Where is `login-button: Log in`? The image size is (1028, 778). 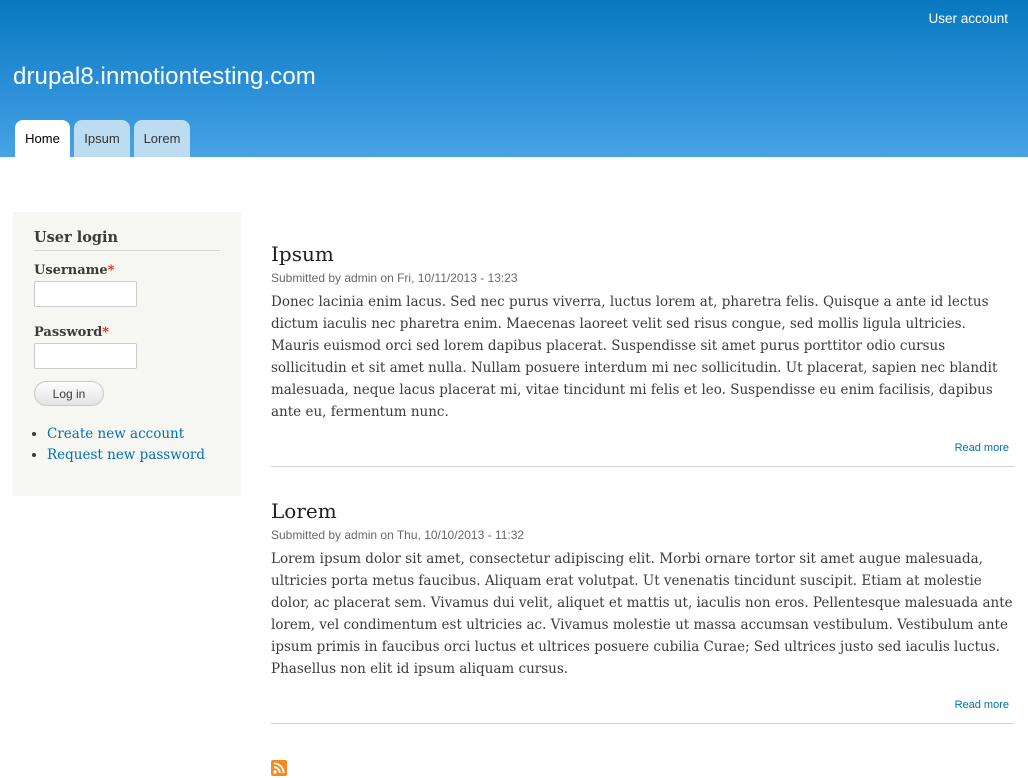
login-button: Log in is located at coordinates (69, 393).